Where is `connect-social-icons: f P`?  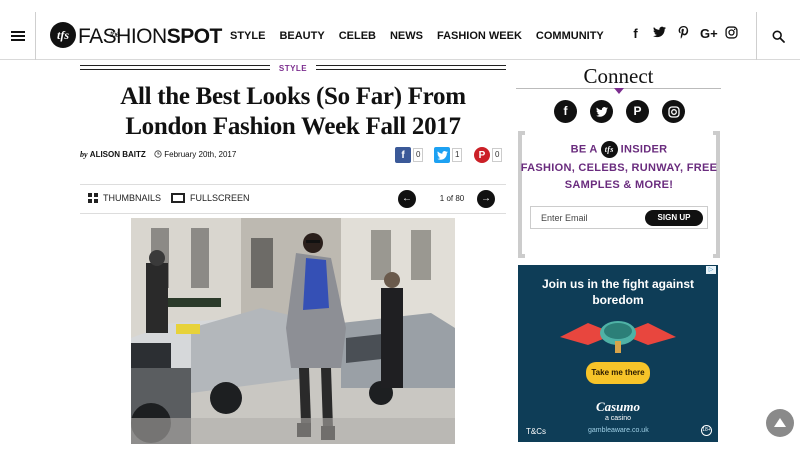 connect-social-icons: f P is located at coordinates (619, 111).